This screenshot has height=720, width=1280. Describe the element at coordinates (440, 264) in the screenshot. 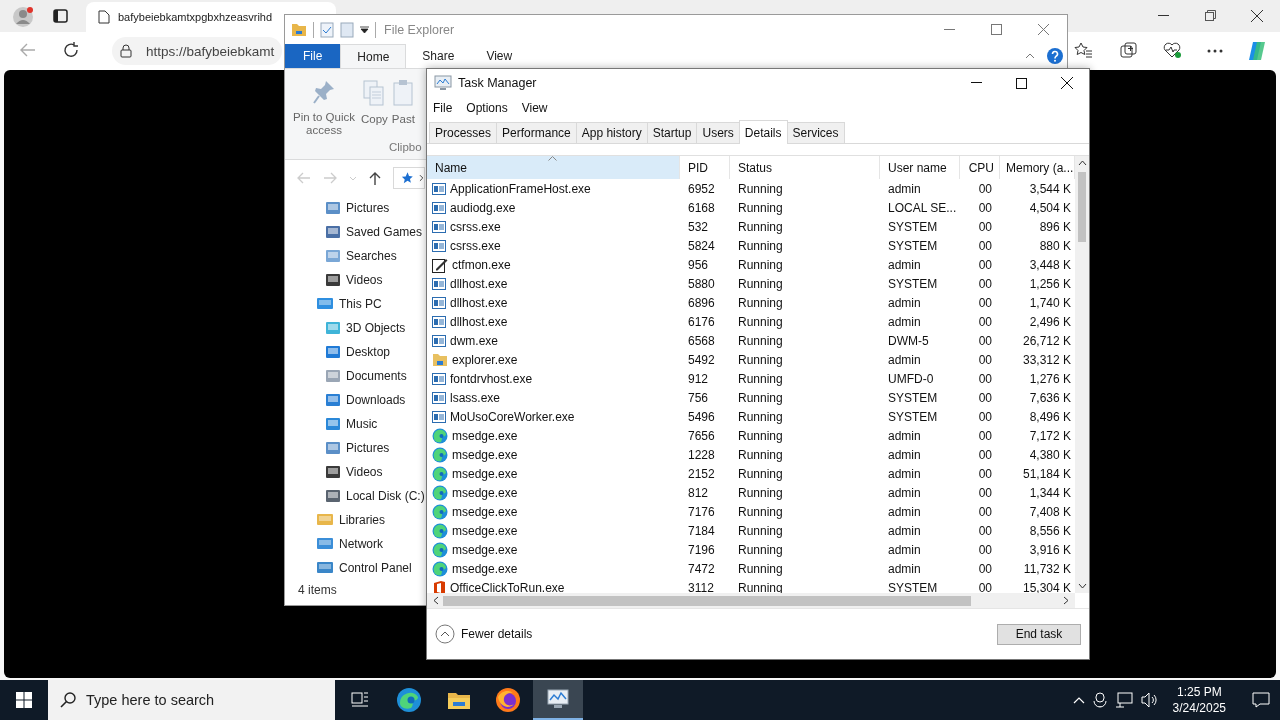

I see `pen-icon` at that location.